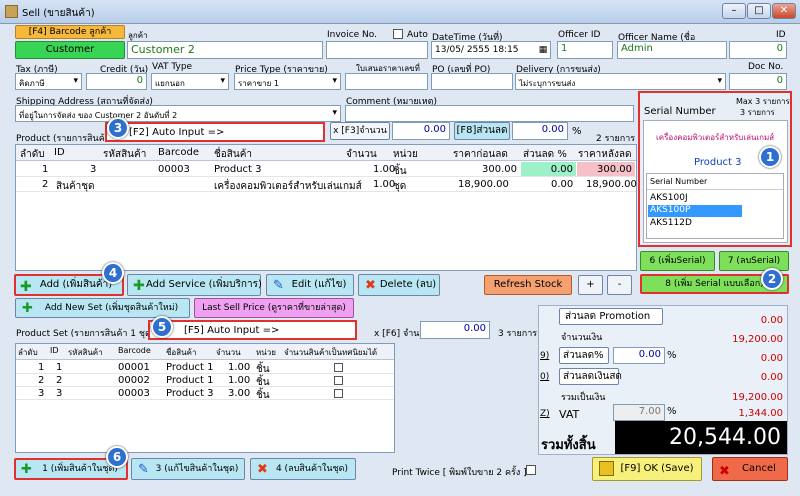 The height and width of the screenshot is (496, 800). Describe the element at coordinates (568, 445) in the screenshot. I see `grand-total-label: รวมทั้งสิ้น` at that location.